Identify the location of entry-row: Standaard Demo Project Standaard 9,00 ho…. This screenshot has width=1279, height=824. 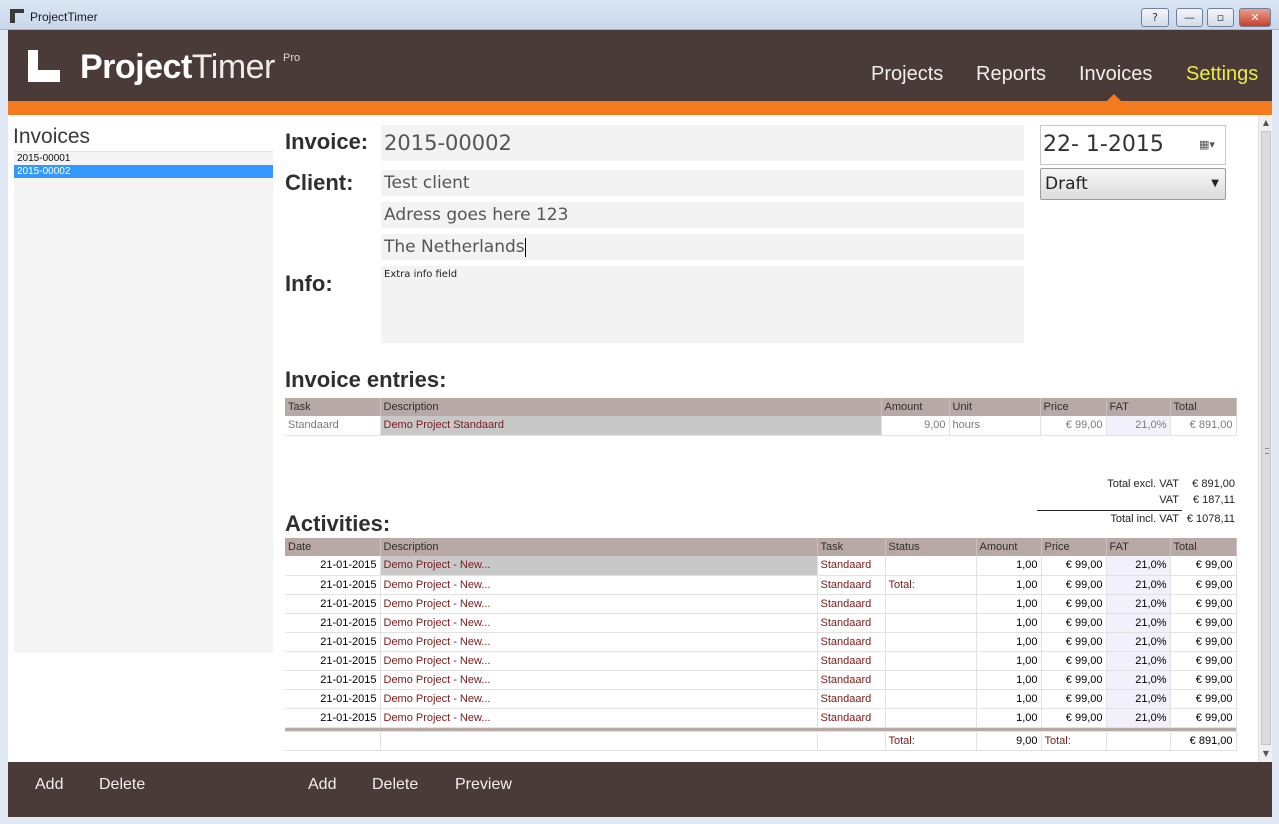
(761, 426).